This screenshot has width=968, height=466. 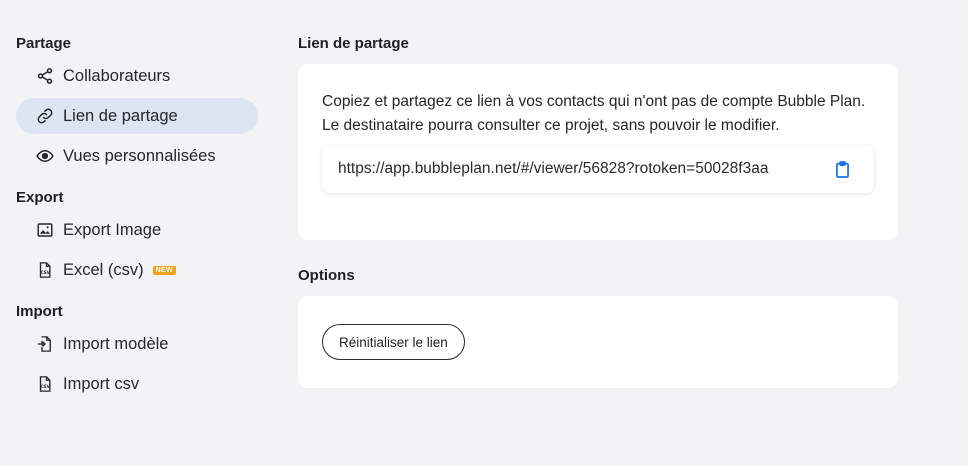 I want to click on share-icon, so click(x=45, y=76).